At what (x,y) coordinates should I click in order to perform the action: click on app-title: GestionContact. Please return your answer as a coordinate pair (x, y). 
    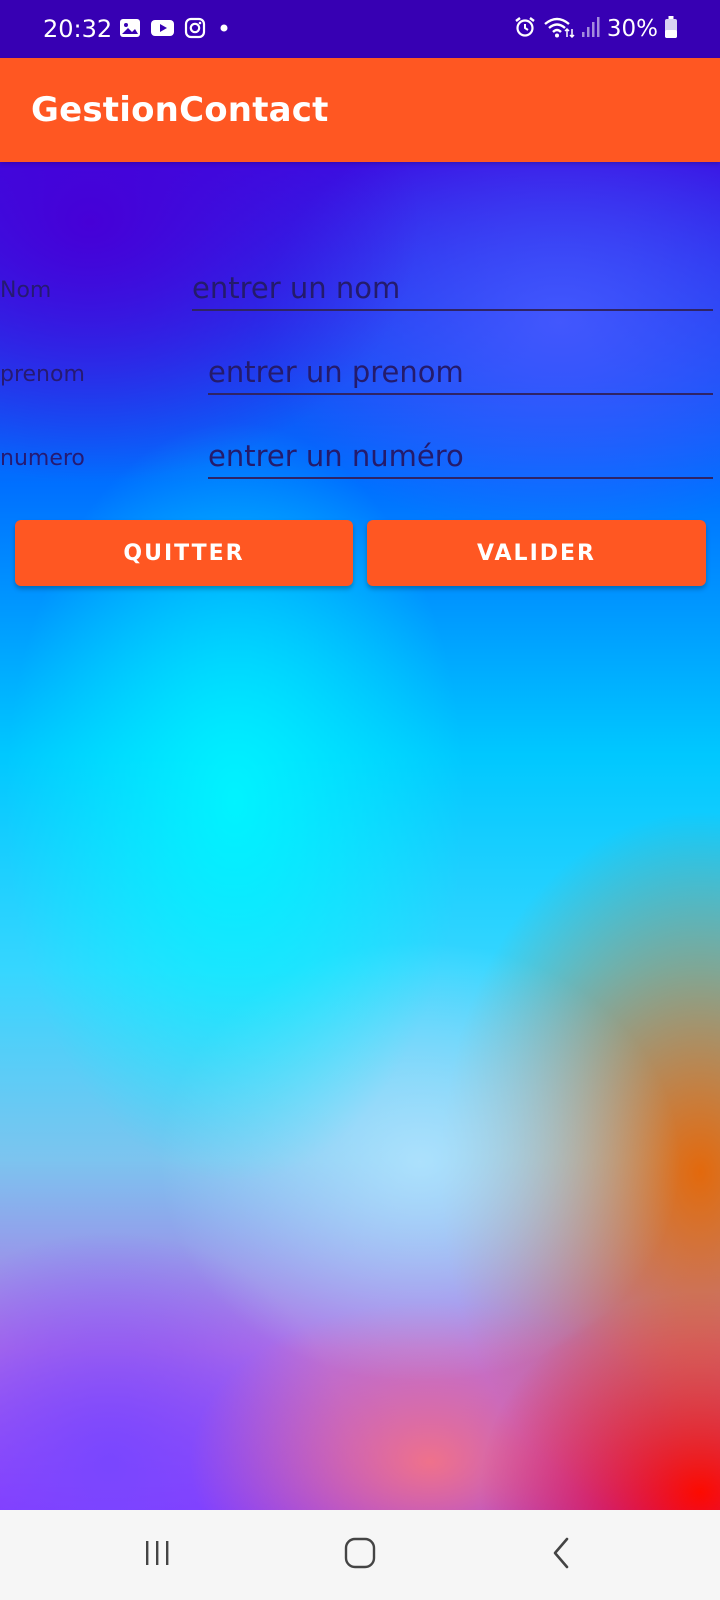
    Looking at the image, I should click on (180, 110).